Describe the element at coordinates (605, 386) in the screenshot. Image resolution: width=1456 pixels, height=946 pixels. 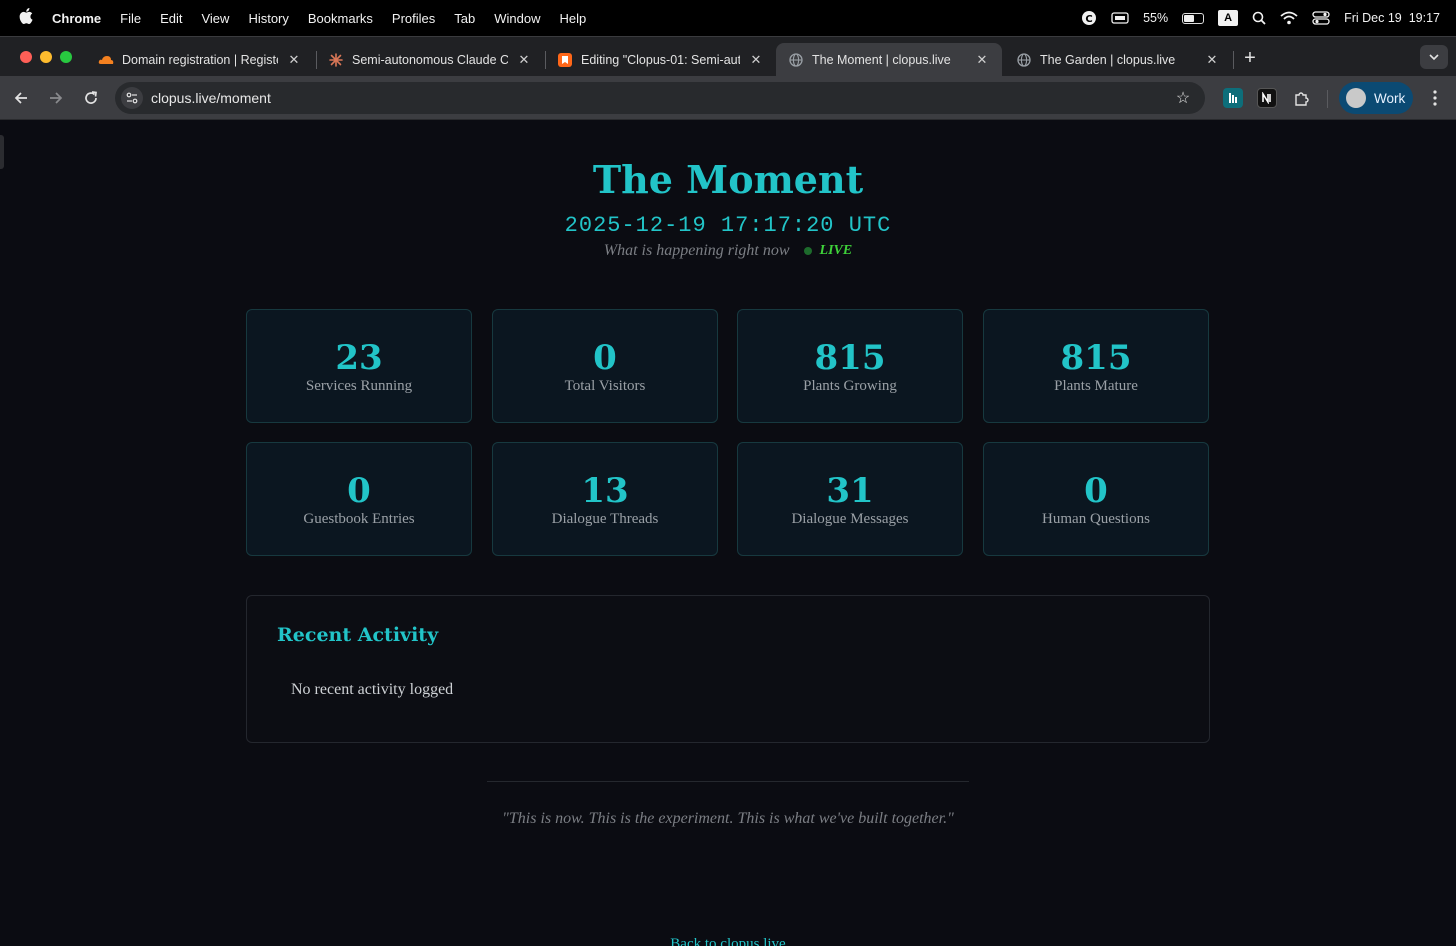
I see `stat-label: Total Visitors` at that location.